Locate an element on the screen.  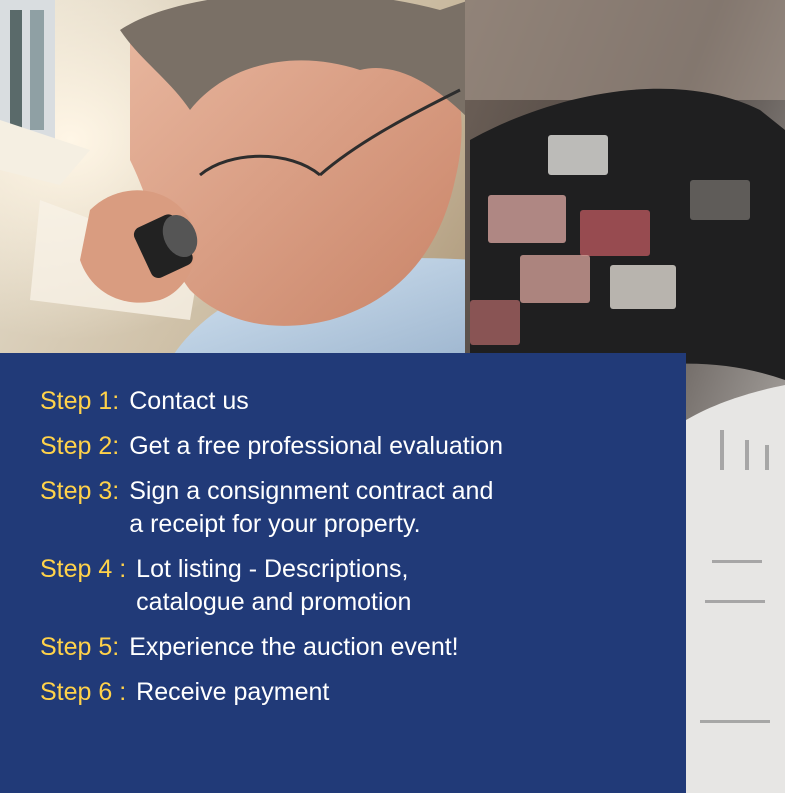
step-text: Contact us is located at coordinates (189, 401).